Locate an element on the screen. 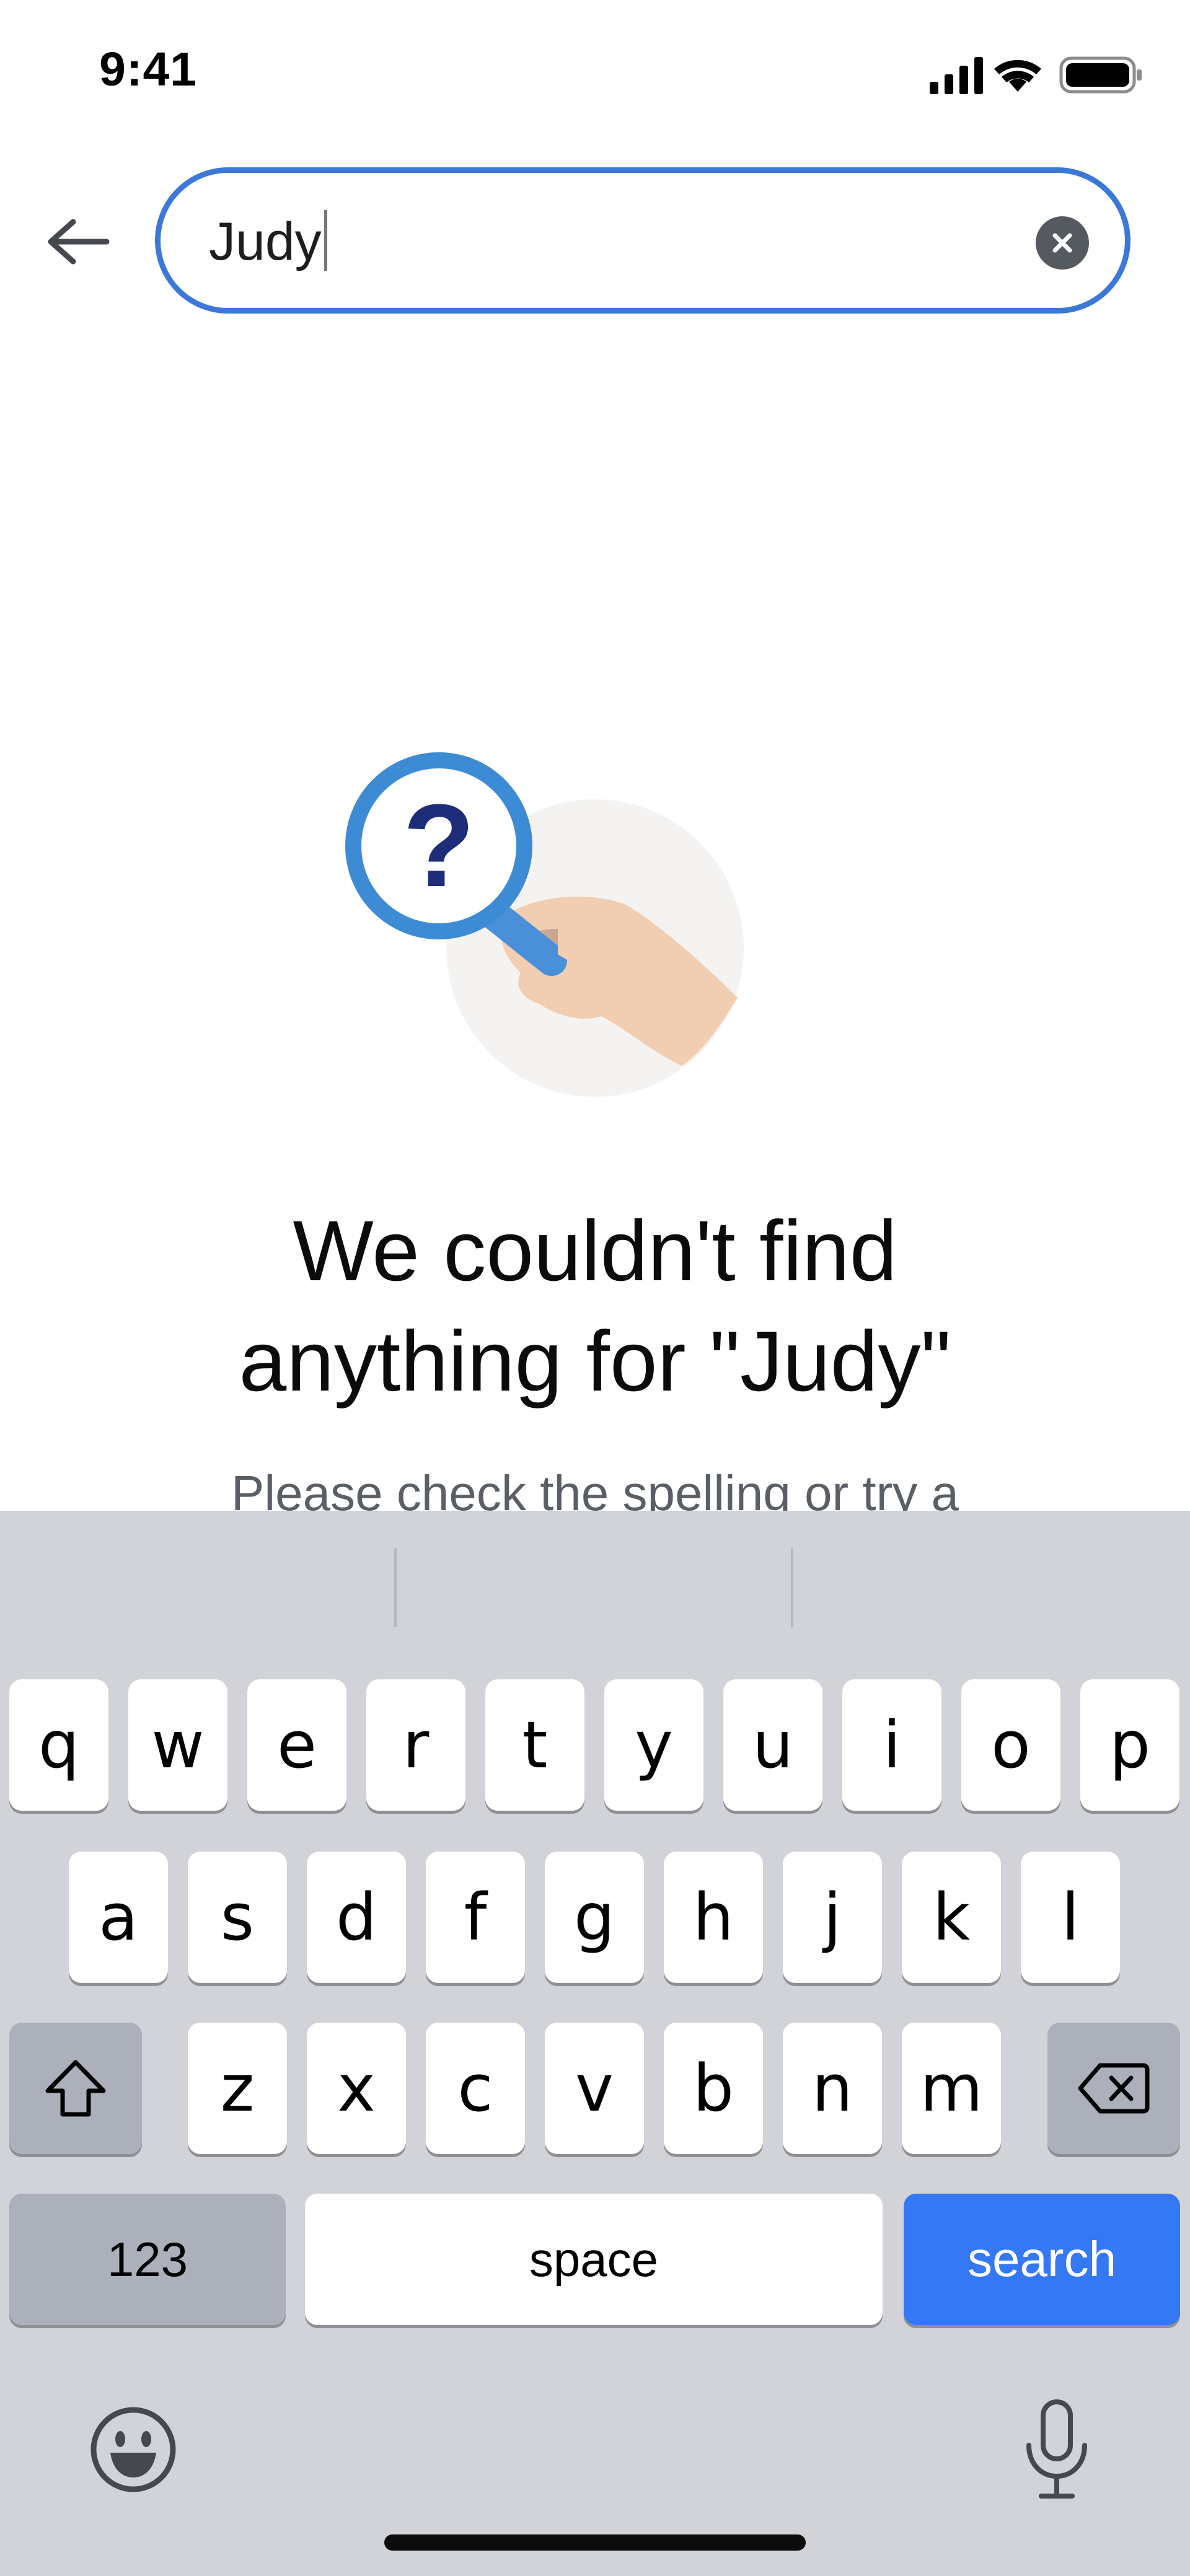 The image size is (1190, 2576). key-b: b is located at coordinates (713, 2088).